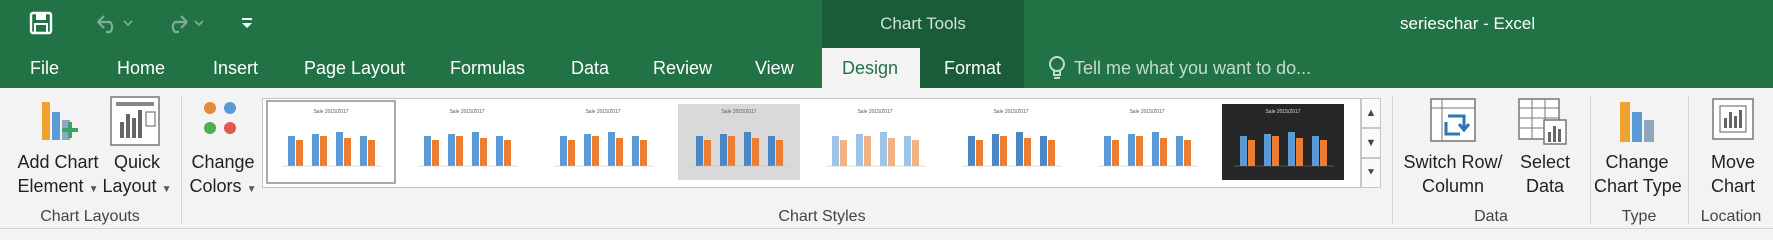 This screenshot has height=240, width=1773. Describe the element at coordinates (137, 176) in the screenshot. I see `quick-layout-button: Quick Layout ▼` at that location.